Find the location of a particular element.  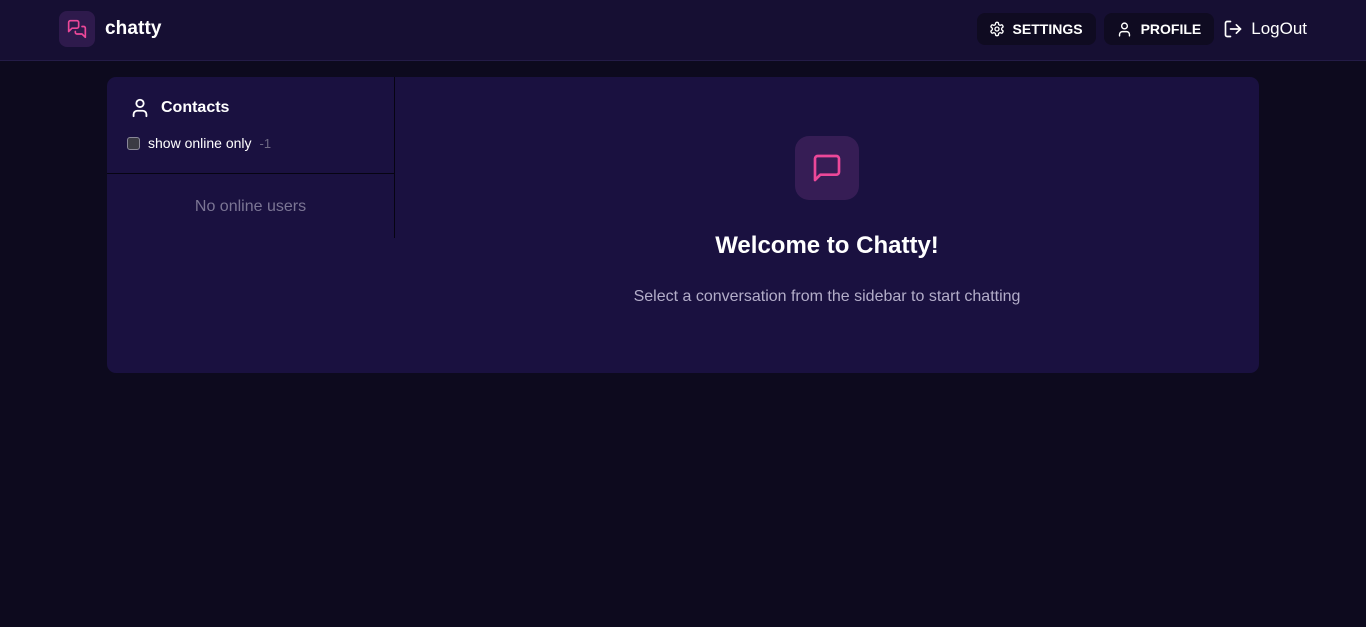

sidebar-header: Contacts show online only -1 is located at coordinates (250, 125).